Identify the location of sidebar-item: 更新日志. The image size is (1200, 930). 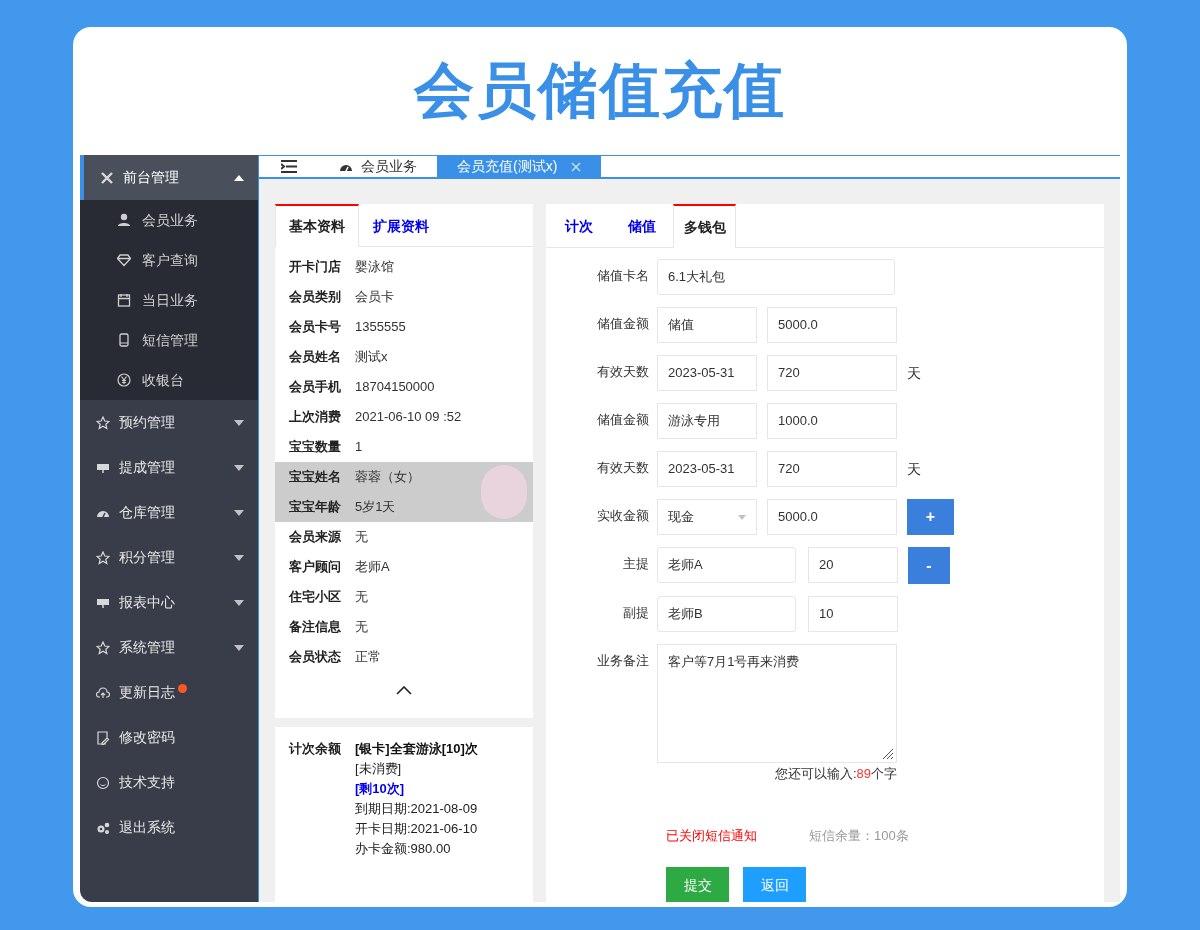
(169, 692).